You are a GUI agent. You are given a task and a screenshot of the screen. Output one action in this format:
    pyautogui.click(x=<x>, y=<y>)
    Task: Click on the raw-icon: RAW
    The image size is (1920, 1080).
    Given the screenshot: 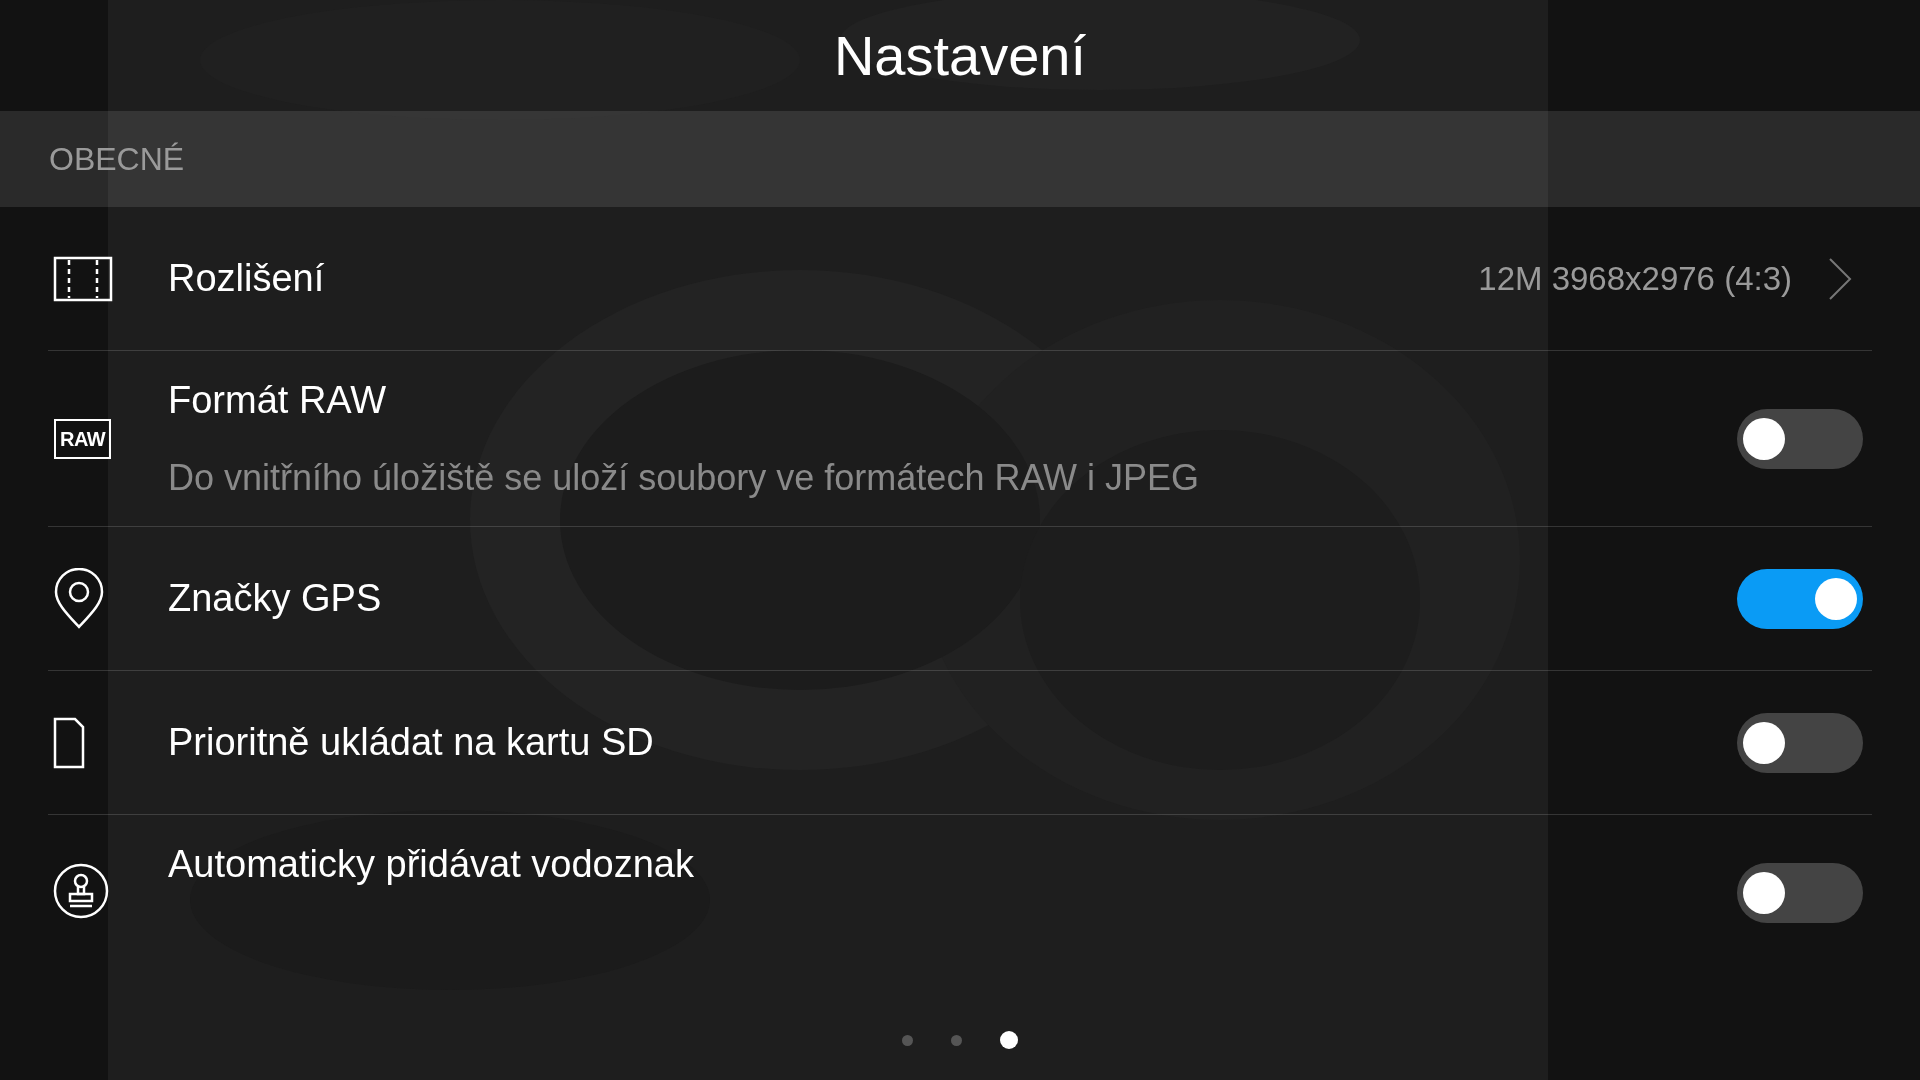 What is the action you would take?
    pyautogui.click(x=83, y=438)
    